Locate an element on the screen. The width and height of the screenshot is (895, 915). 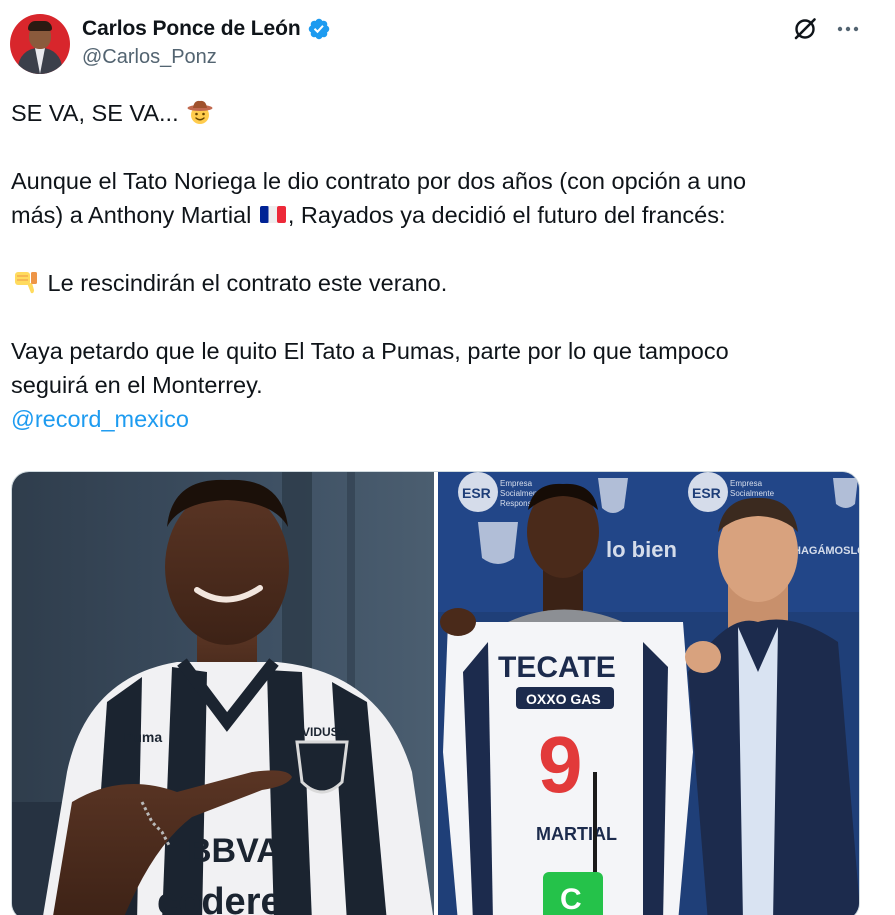
tweet-line-text: seguirá en el Monterrey. is located at coordinates (137, 385).